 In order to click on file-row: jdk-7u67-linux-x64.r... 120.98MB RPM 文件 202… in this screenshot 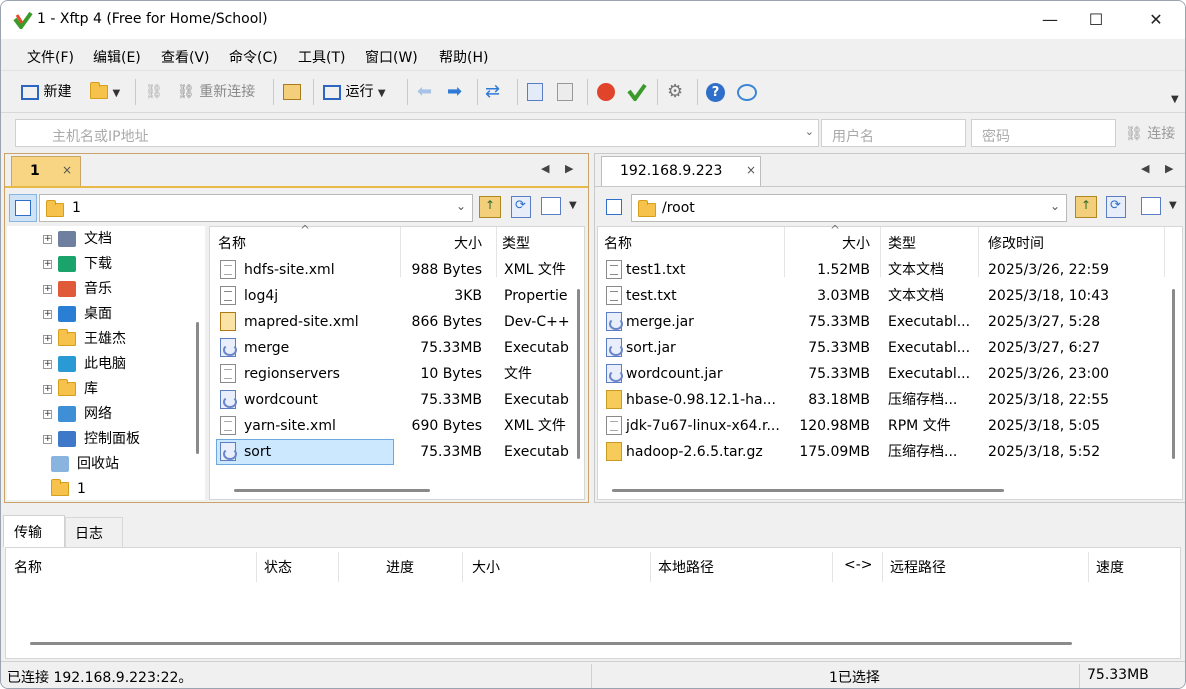, I will do `click(883, 426)`.